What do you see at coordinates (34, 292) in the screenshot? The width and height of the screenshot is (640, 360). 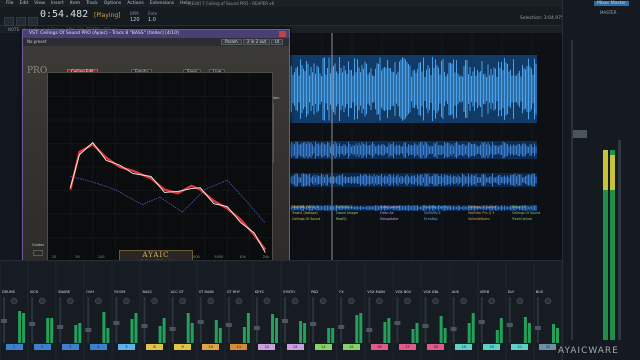 I see `channel-name: KICK` at bounding box center [34, 292].